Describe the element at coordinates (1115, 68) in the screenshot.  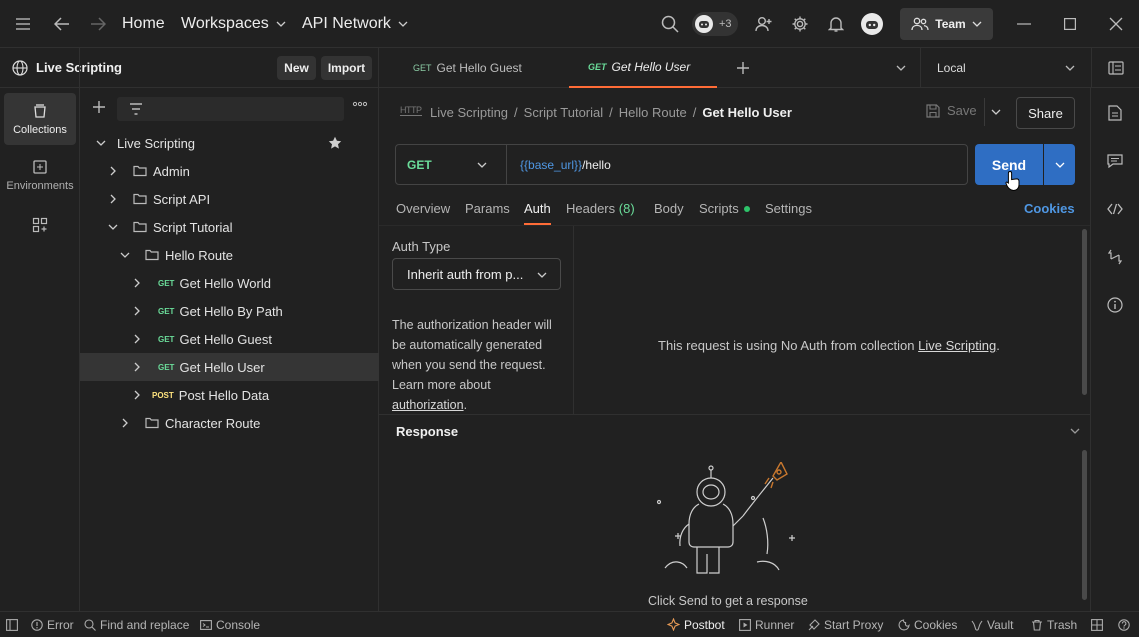
I see `environment-quick-look-icon` at that location.